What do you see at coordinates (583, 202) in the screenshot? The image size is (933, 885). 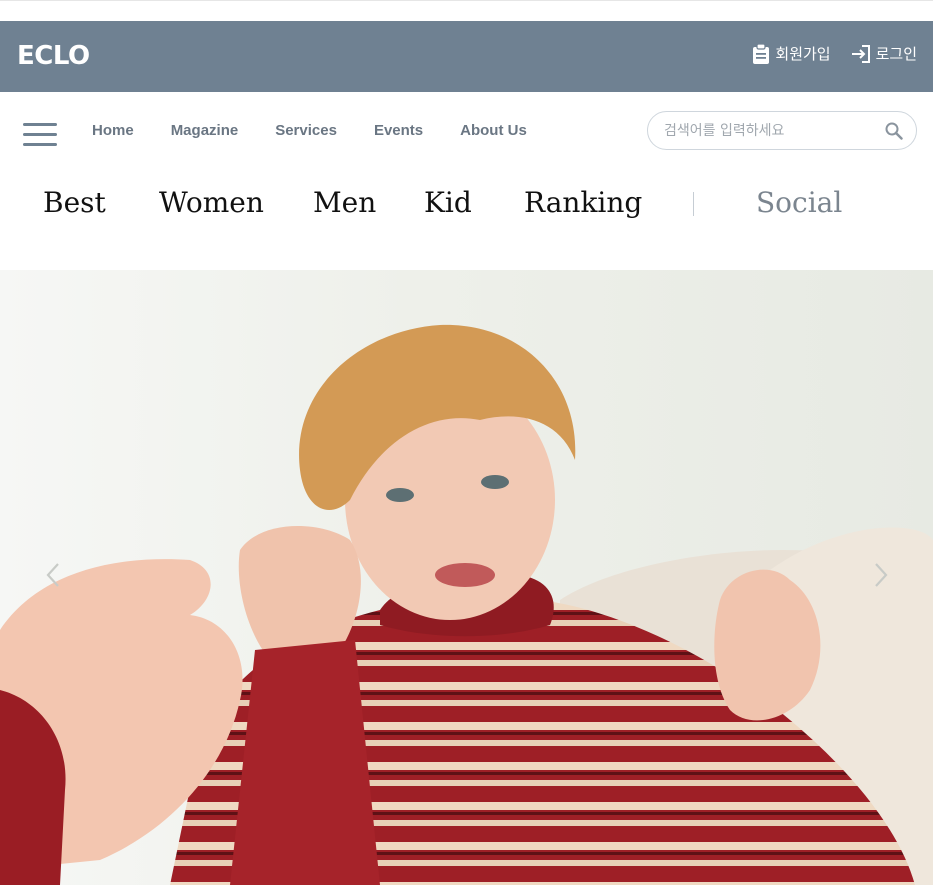 I see `category-ranking: Ranking` at bounding box center [583, 202].